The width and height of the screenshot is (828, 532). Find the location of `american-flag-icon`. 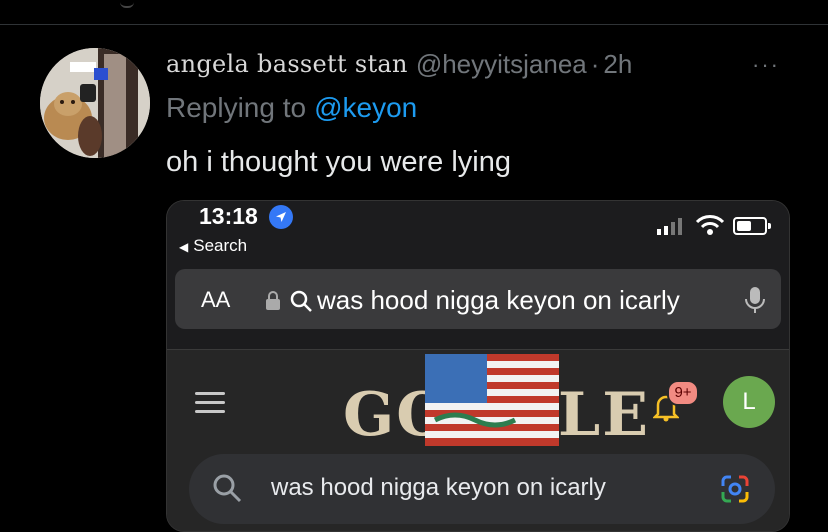

american-flag-icon is located at coordinates (492, 400).